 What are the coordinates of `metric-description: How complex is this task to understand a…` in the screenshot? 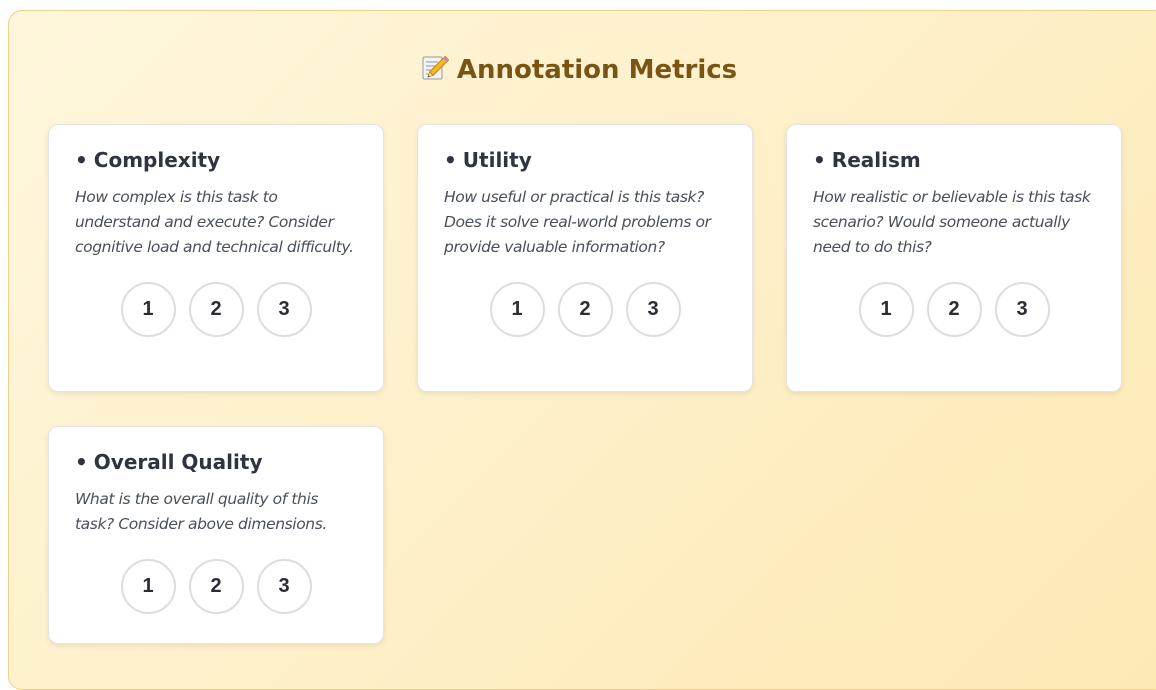 It's located at (214, 222).